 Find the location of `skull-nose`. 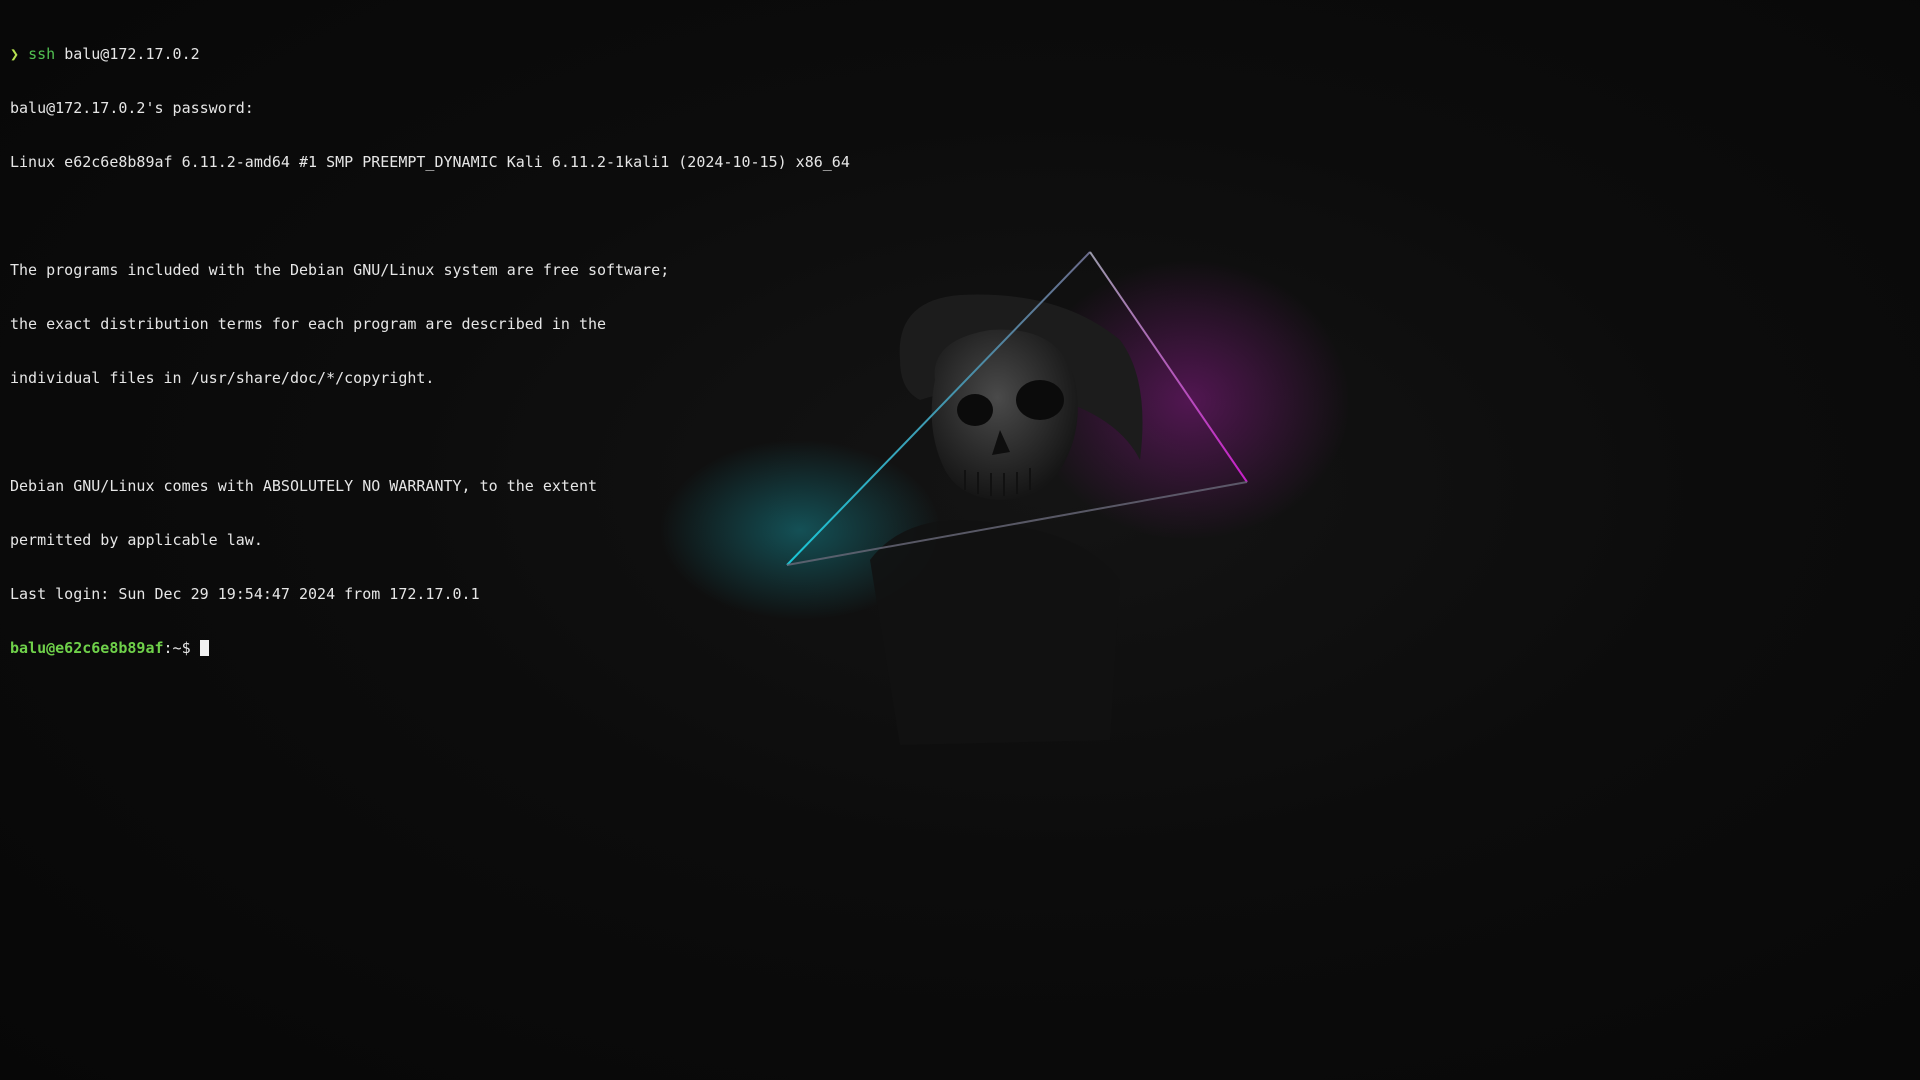

skull-nose is located at coordinates (1001, 442).